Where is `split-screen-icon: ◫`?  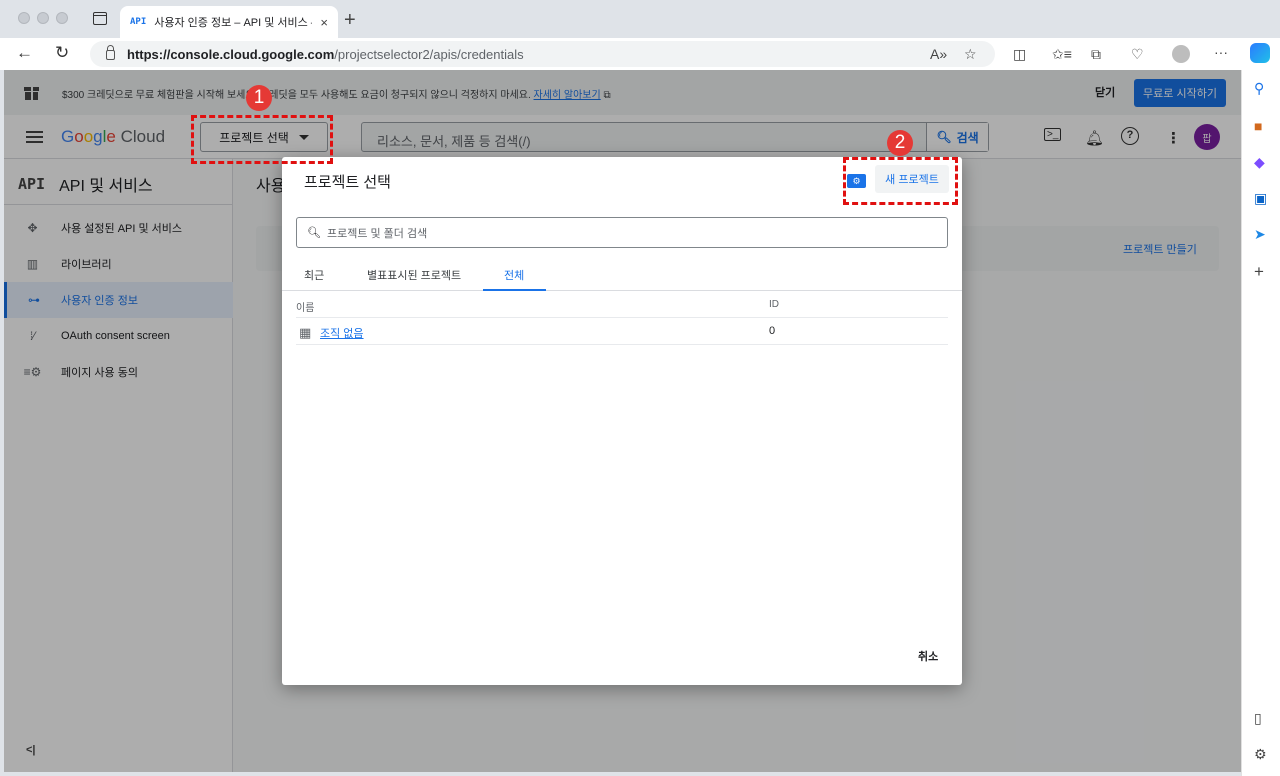
split-screen-icon: ◫ is located at coordinates (1019, 54).